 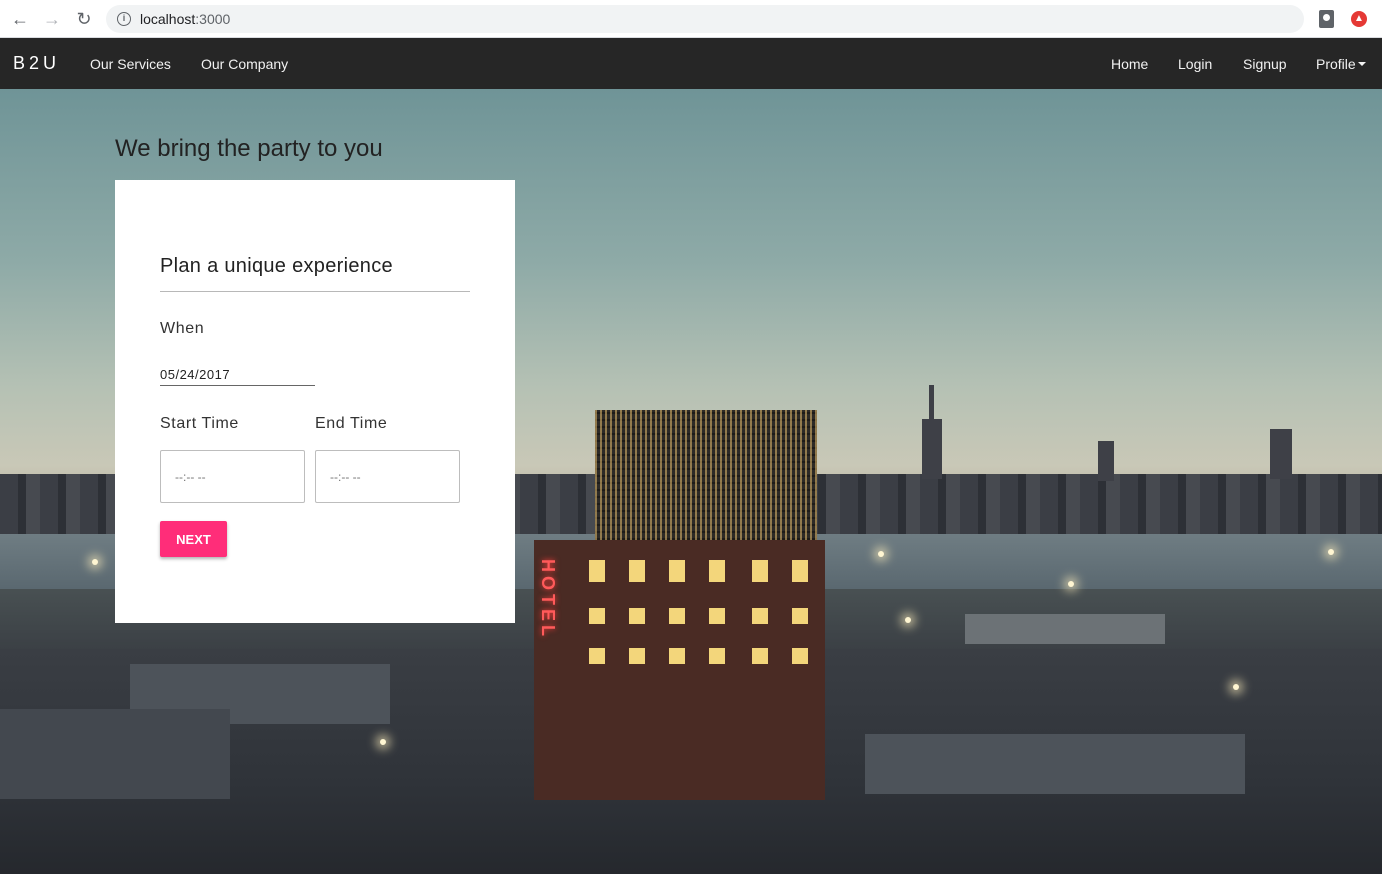 What do you see at coordinates (244, 64) in the screenshot?
I see `nav-our-company: Our Company` at bounding box center [244, 64].